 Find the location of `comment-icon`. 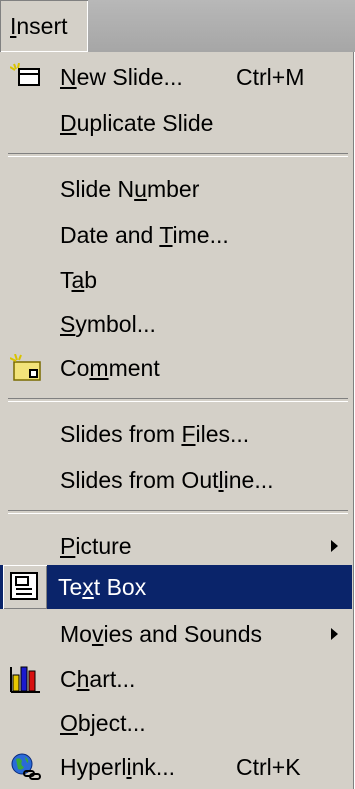

comment-icon is located at coordinates (26, 368).